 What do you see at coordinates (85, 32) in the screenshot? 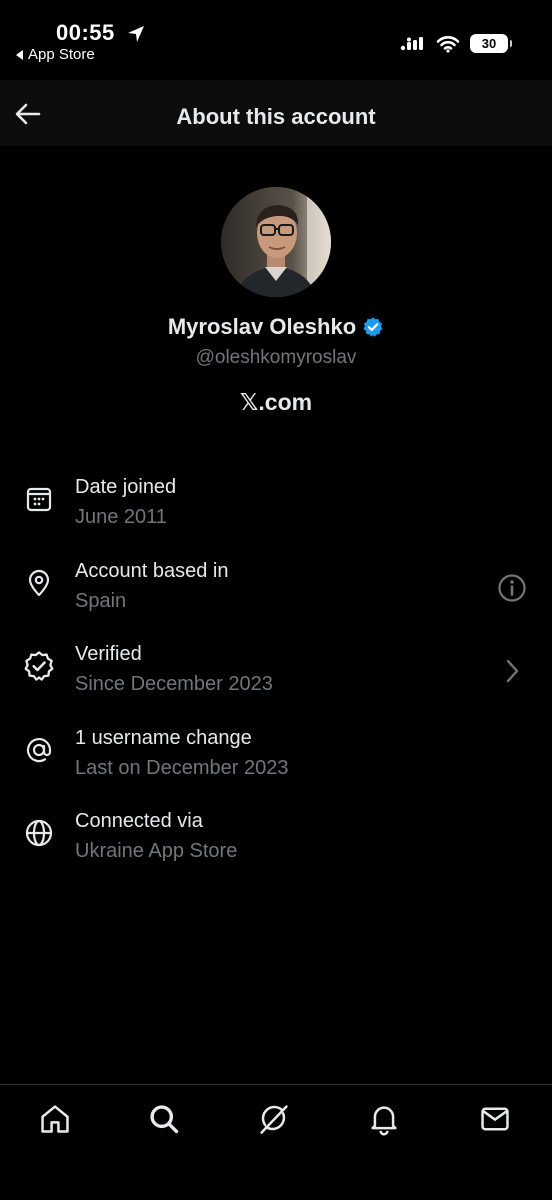
I see `status-time: 00:55` at bounding box center [85, 32].